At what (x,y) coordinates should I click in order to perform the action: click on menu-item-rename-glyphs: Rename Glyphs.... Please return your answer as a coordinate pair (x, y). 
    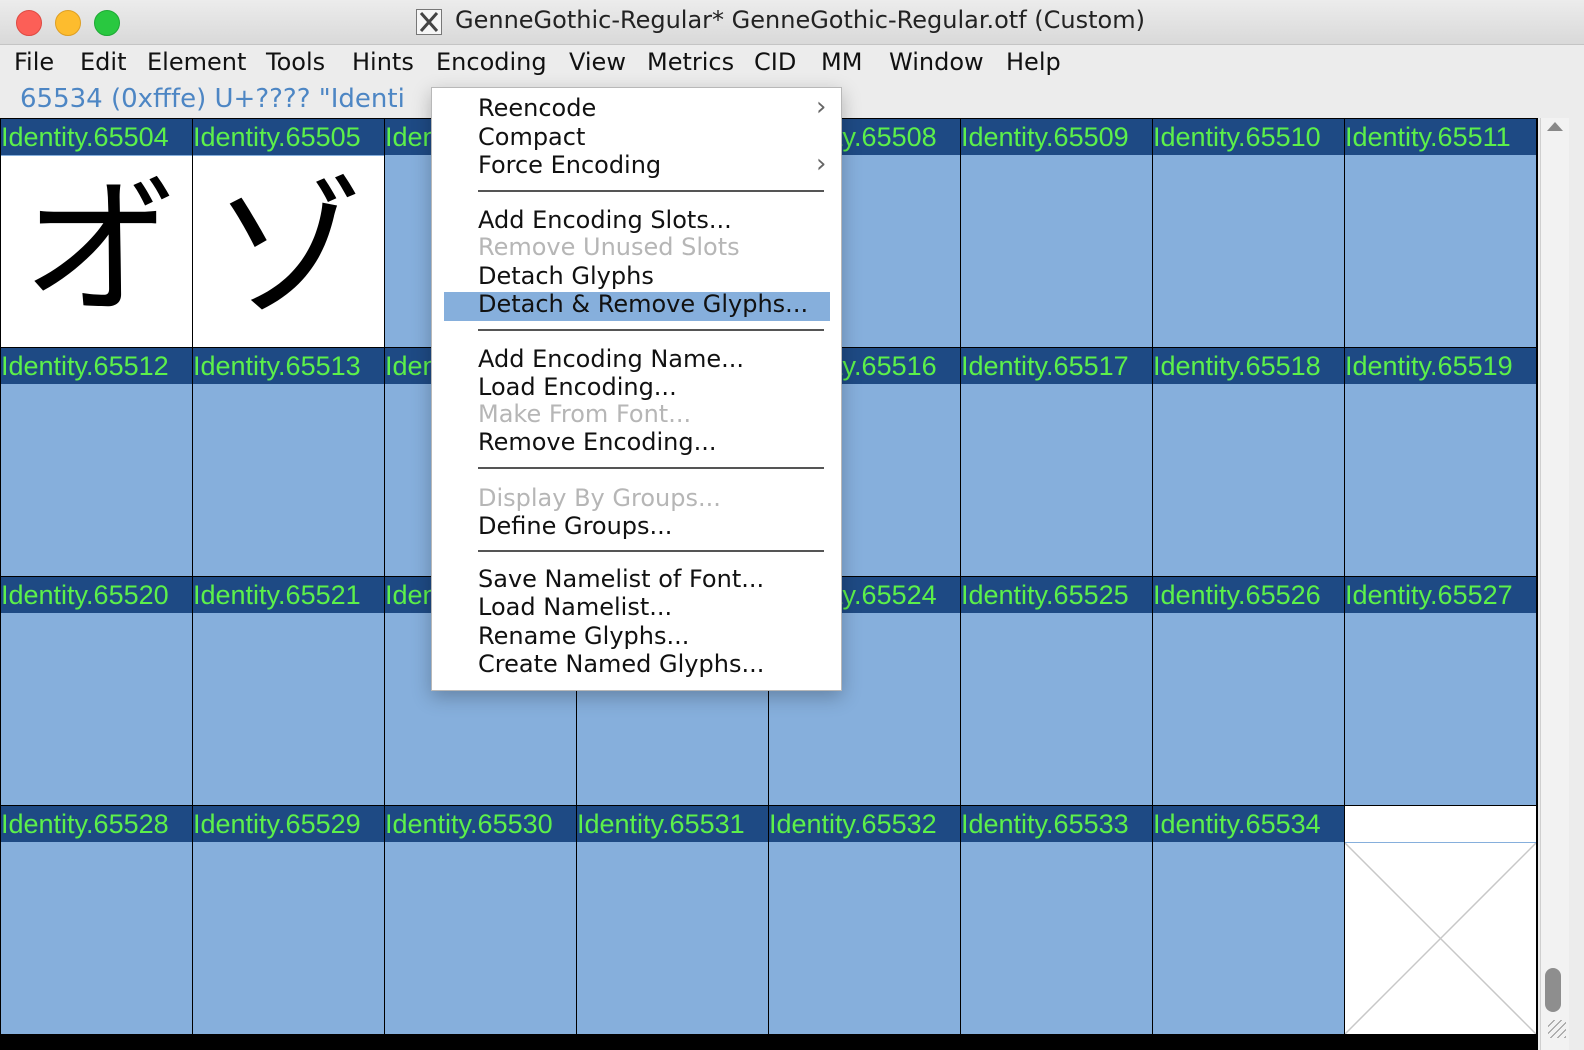
    Looking at the image, I should click on (583, 636).